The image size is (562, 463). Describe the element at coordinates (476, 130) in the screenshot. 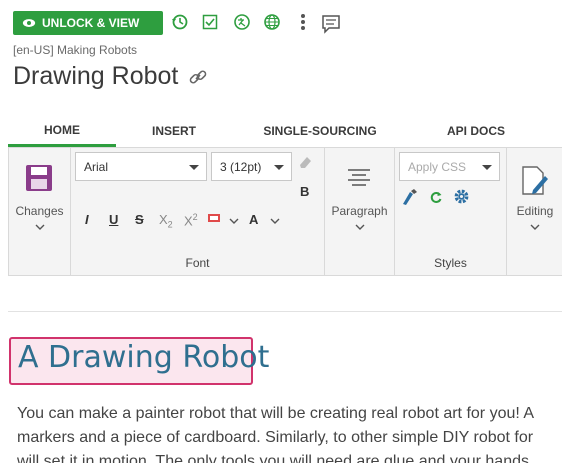

I see `tab-api-docs: API DOCS` at that location.